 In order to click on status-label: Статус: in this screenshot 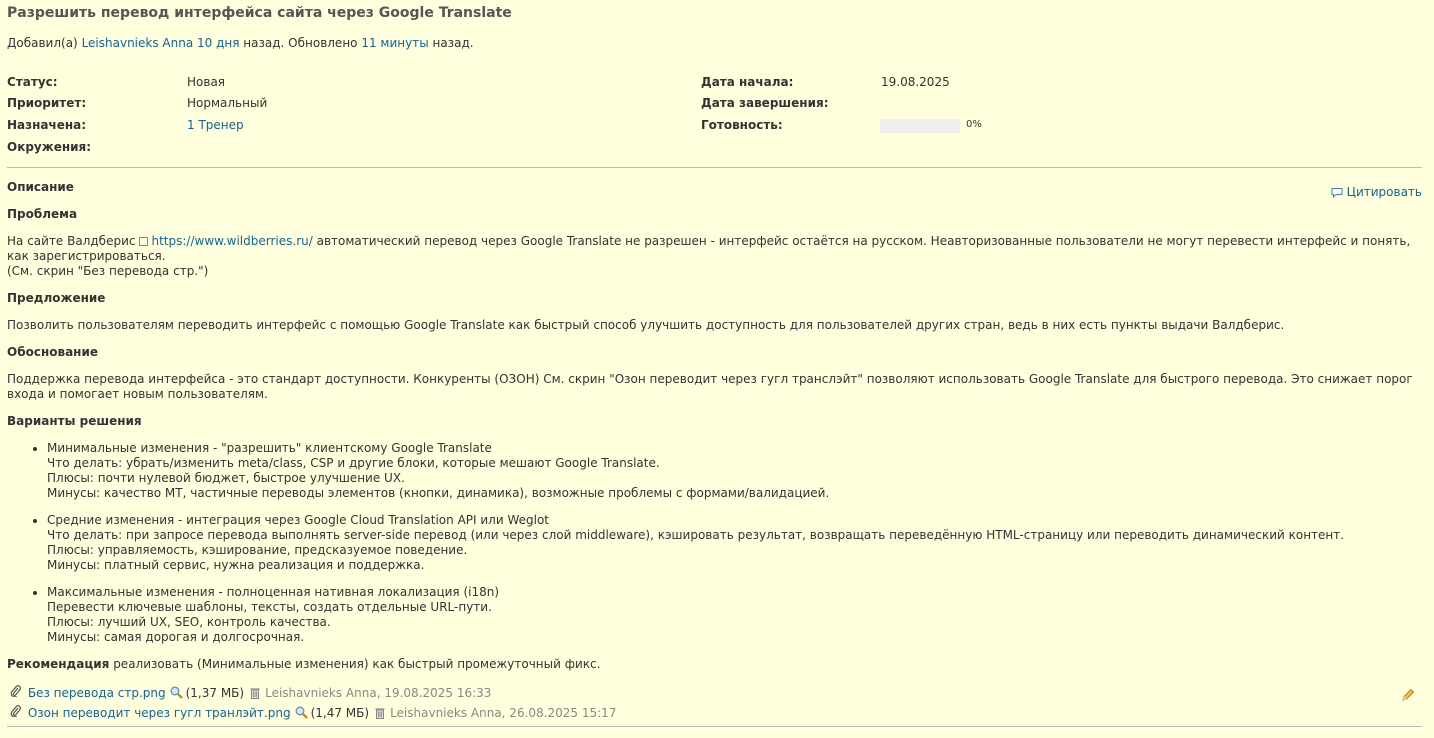, I will do `click(32, 82)`.